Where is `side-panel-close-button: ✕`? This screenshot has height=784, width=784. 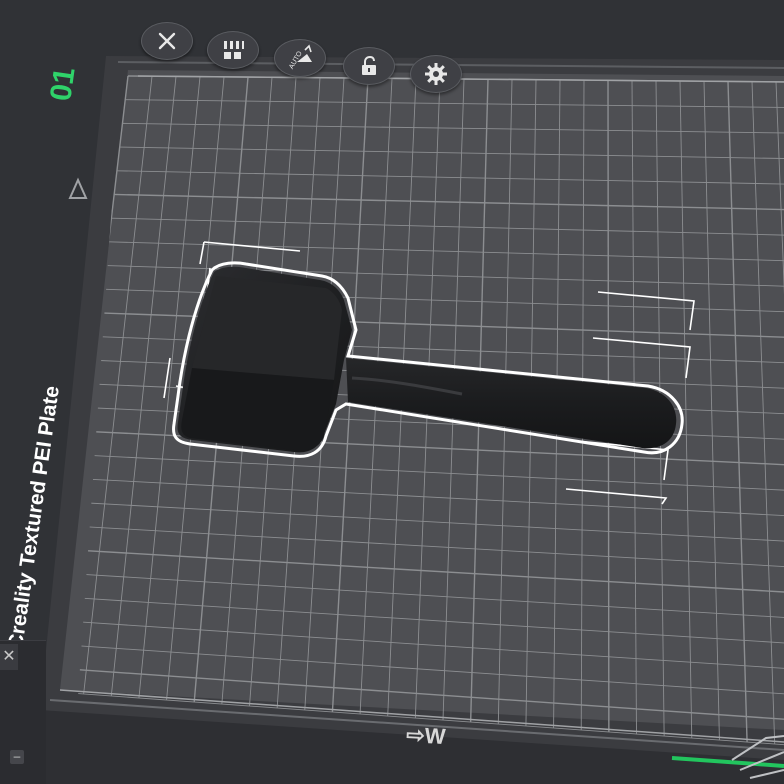 side-panel-close-button: ✕ is located at coordinates (9, 657).